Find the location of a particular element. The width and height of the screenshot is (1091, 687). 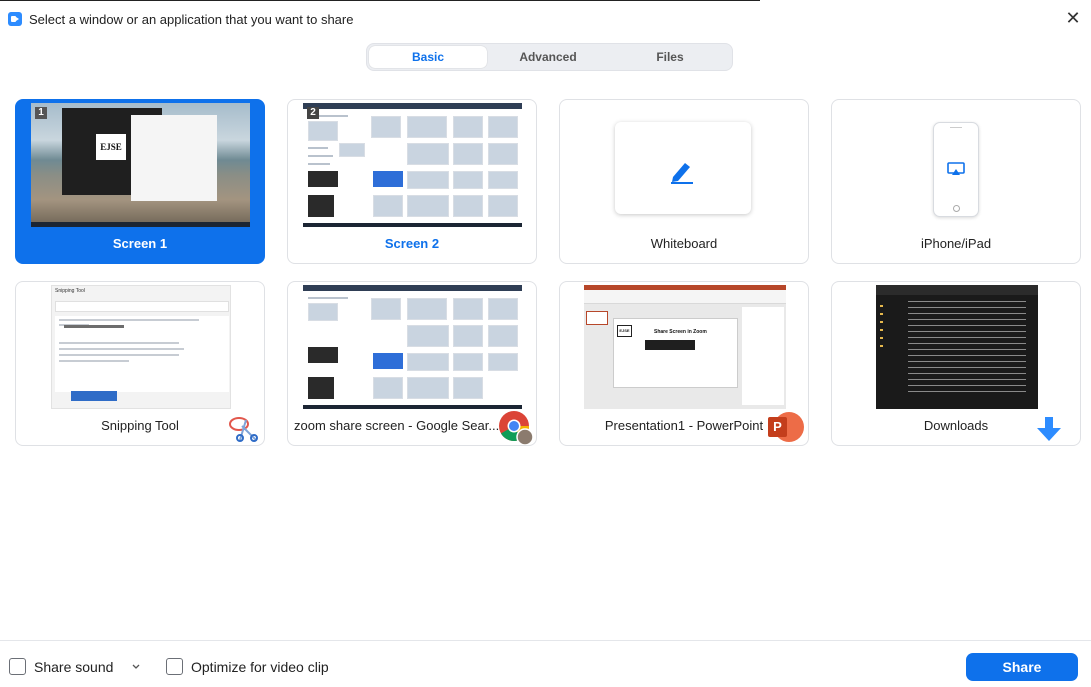

source-card-whiteboard: Whiteboard is located at coordinates (684, 181).